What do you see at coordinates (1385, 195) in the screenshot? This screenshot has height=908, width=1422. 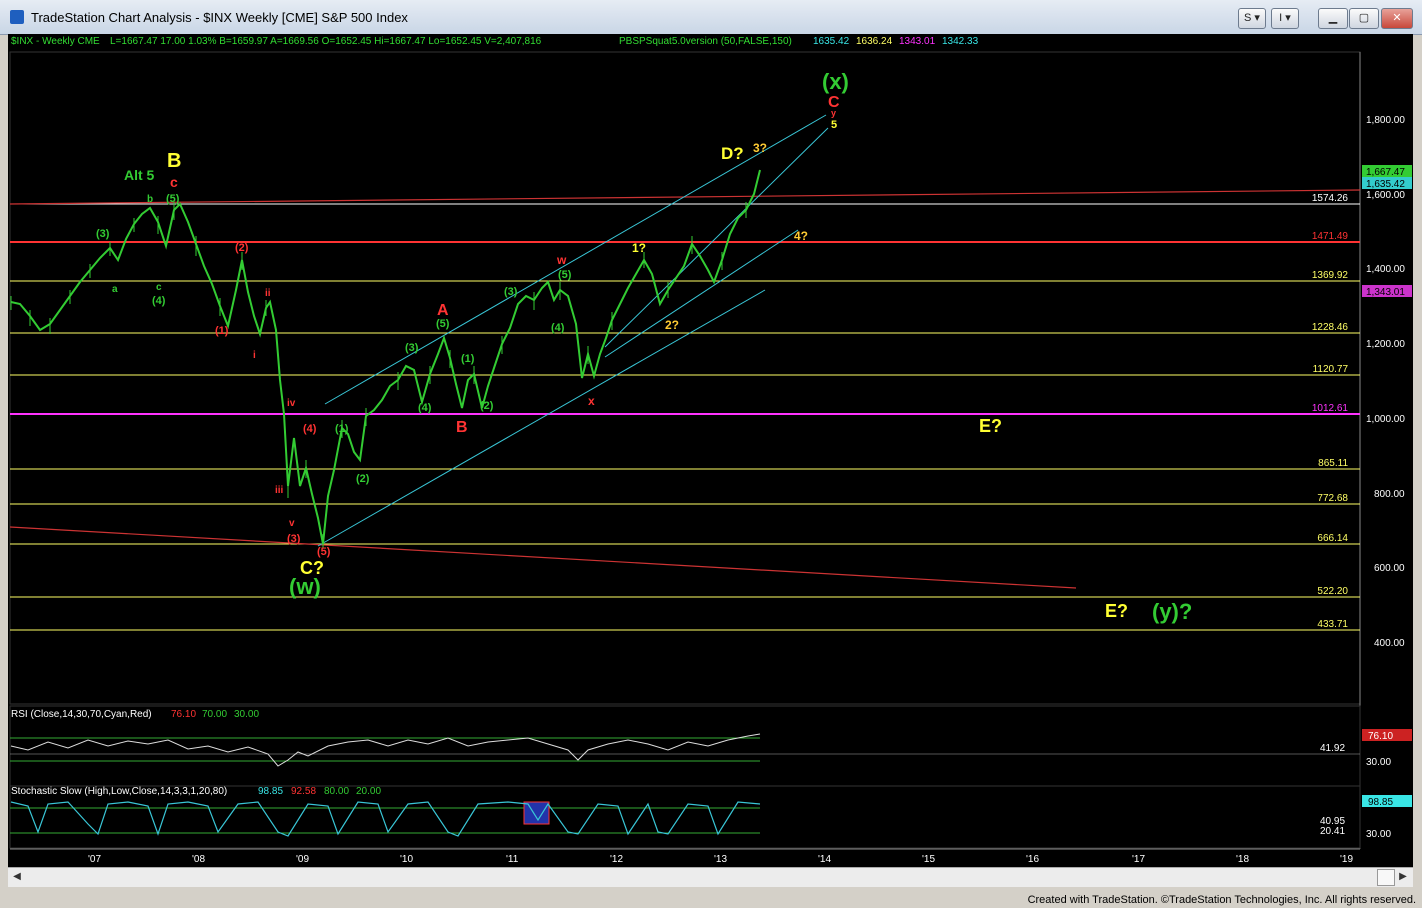 I see `price-axis-label-1600: 1,600.00` at bounding box center [1385, 195].